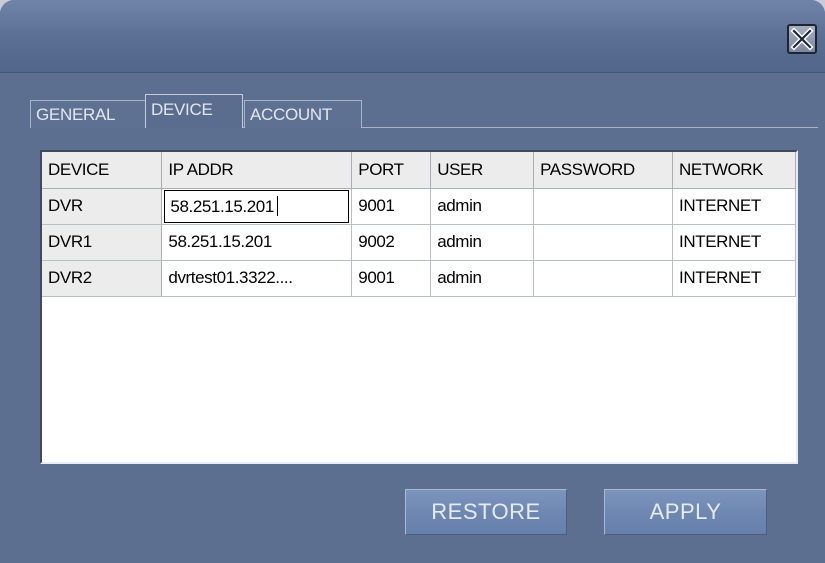 This screenshot has width=825, height=563. I want to click on column-header-port: PORT, so click(391, 170).